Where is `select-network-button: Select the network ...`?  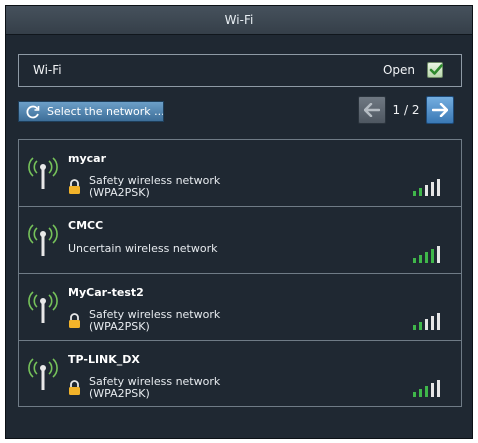
select-network-button: Select the network ... is located at coordinates (91, 111).